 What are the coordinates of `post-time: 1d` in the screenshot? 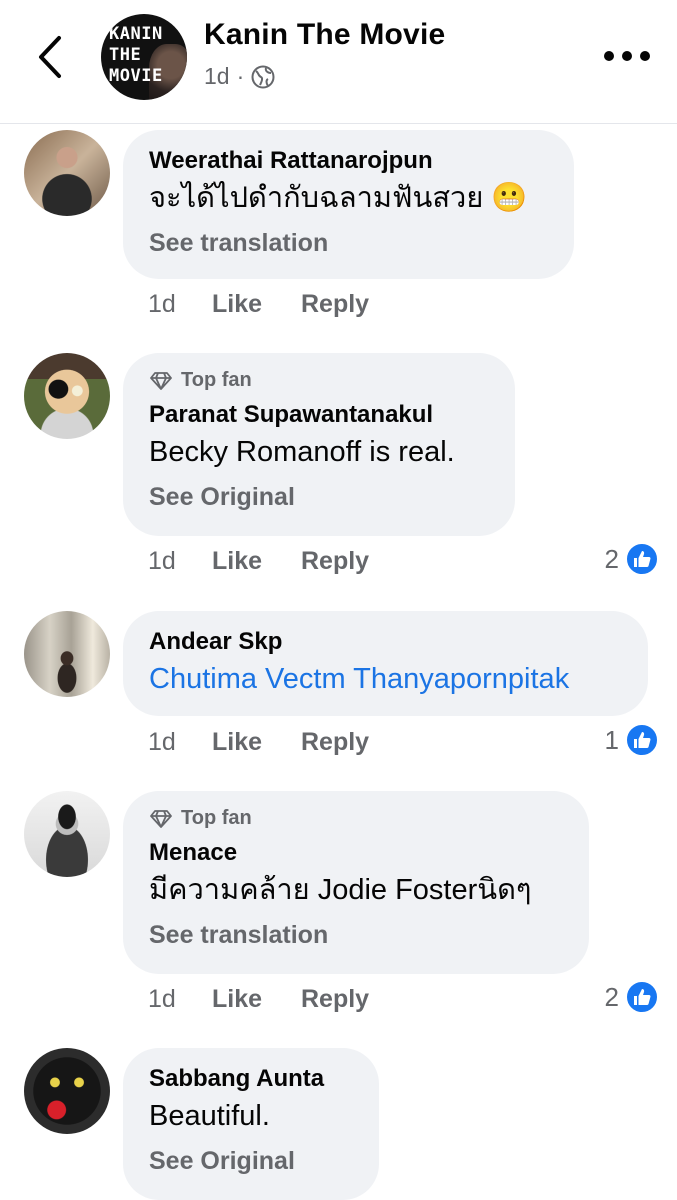 It's located at (217, 76).